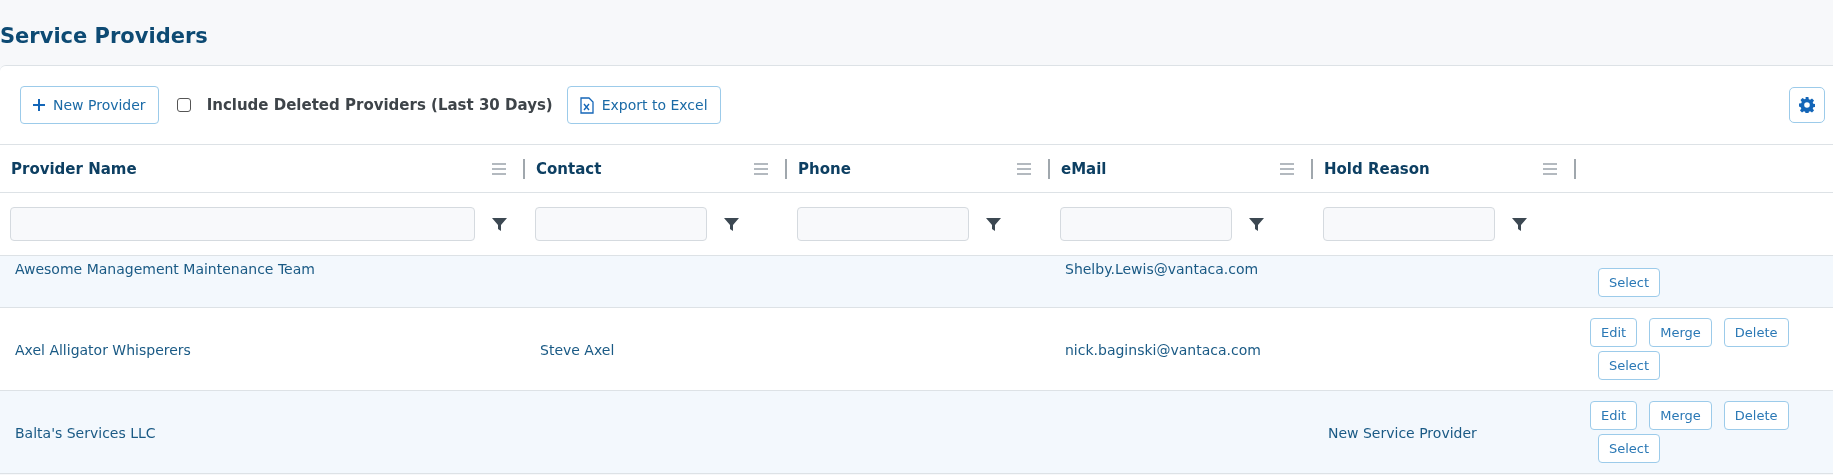  Describe the element at coordinates (183, 105) in the screenshot. I see `checkbox` at that location.